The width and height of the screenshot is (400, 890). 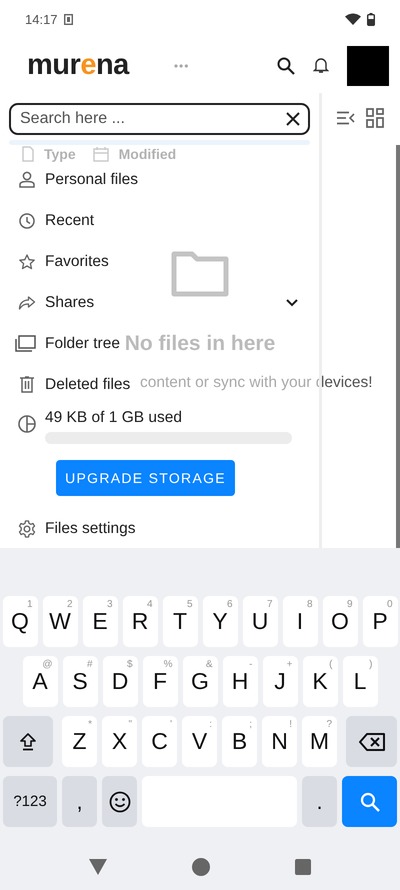 I want to click on share-icon, so click(x=27, y=303).